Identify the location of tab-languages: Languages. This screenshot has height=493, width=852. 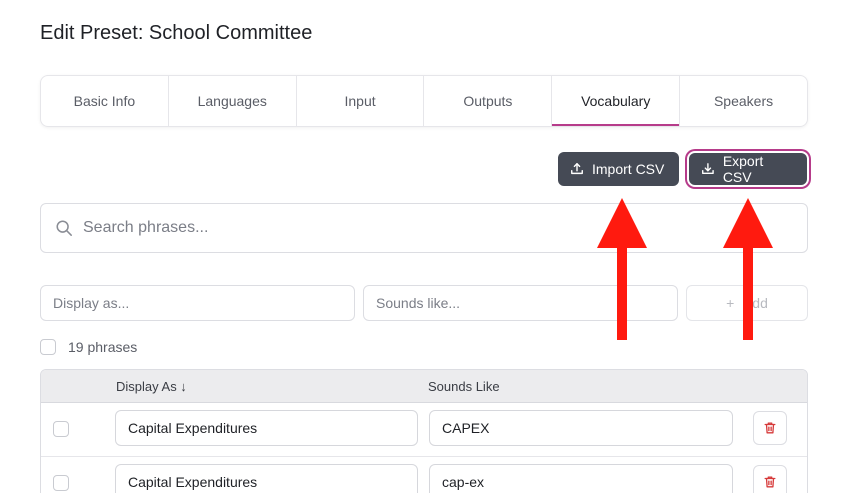
(233, 101).